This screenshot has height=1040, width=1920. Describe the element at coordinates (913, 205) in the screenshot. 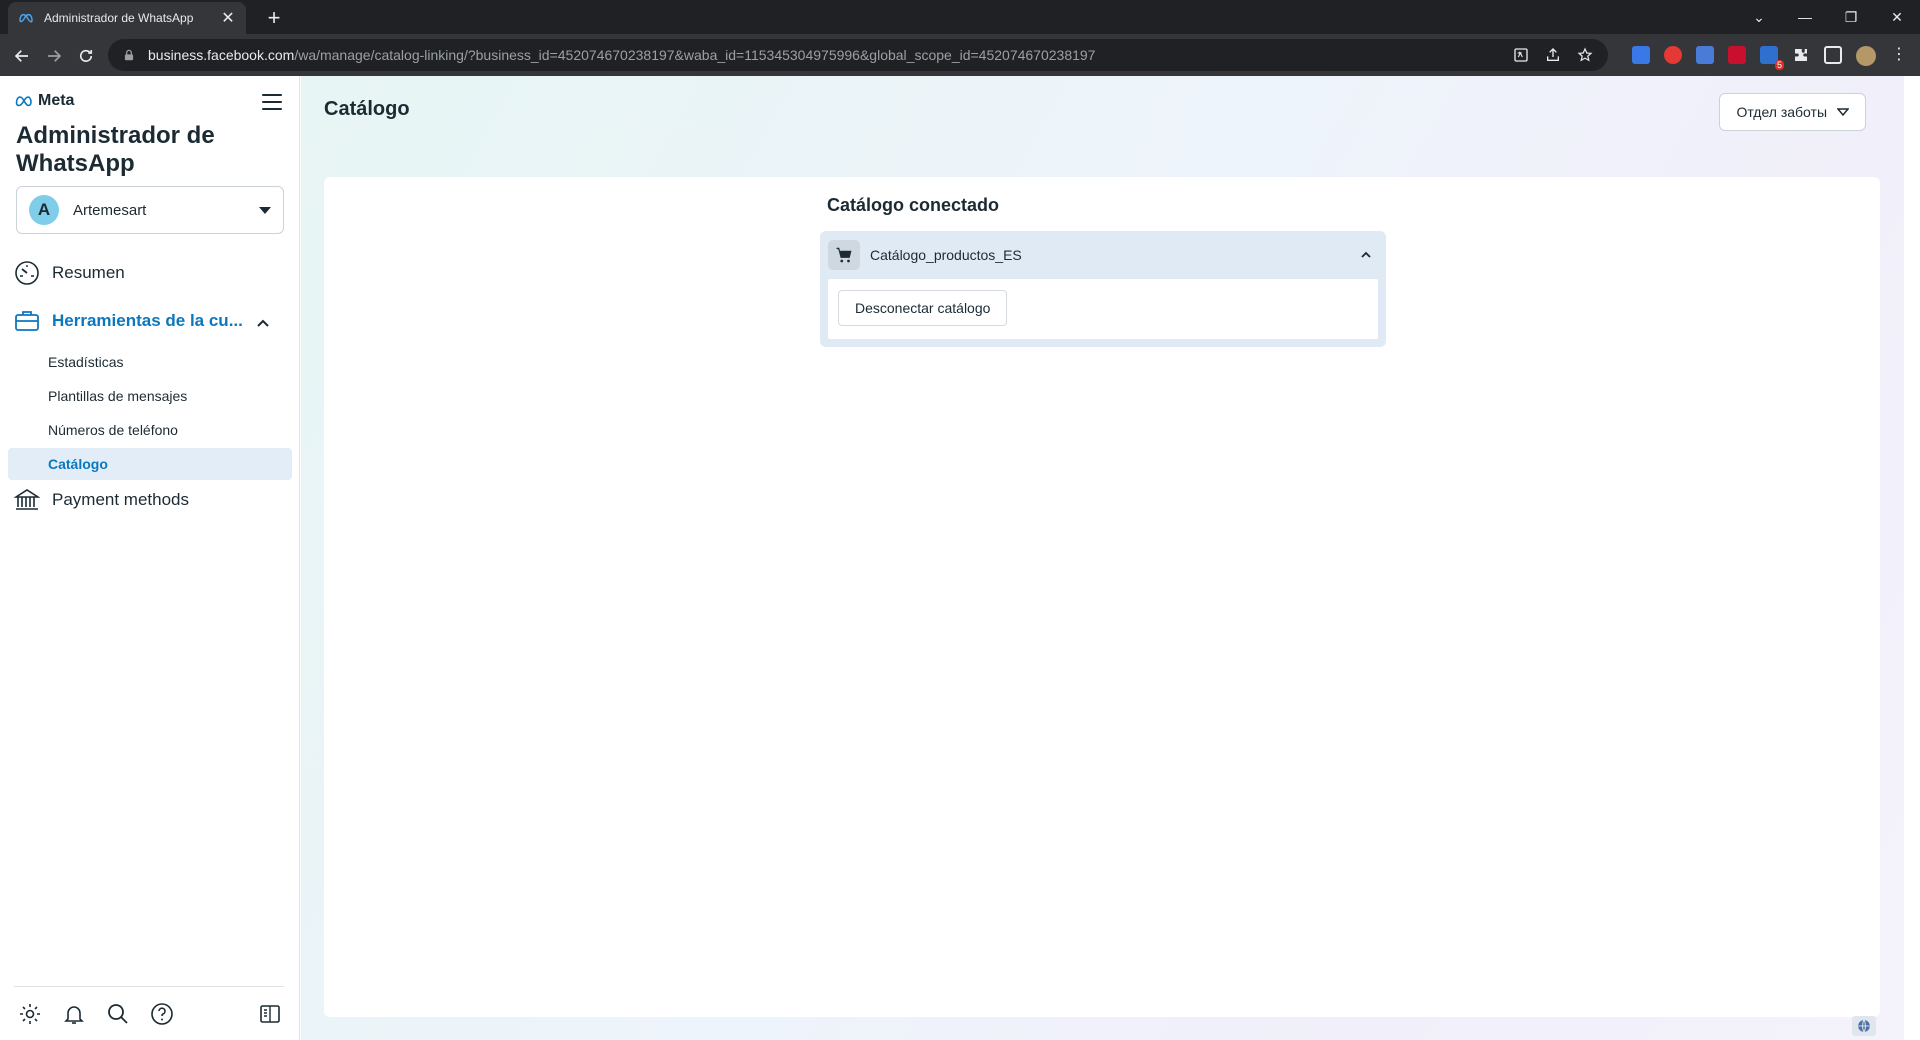

I see `connected-catalog-heading: Catálogo conectado` at that location.